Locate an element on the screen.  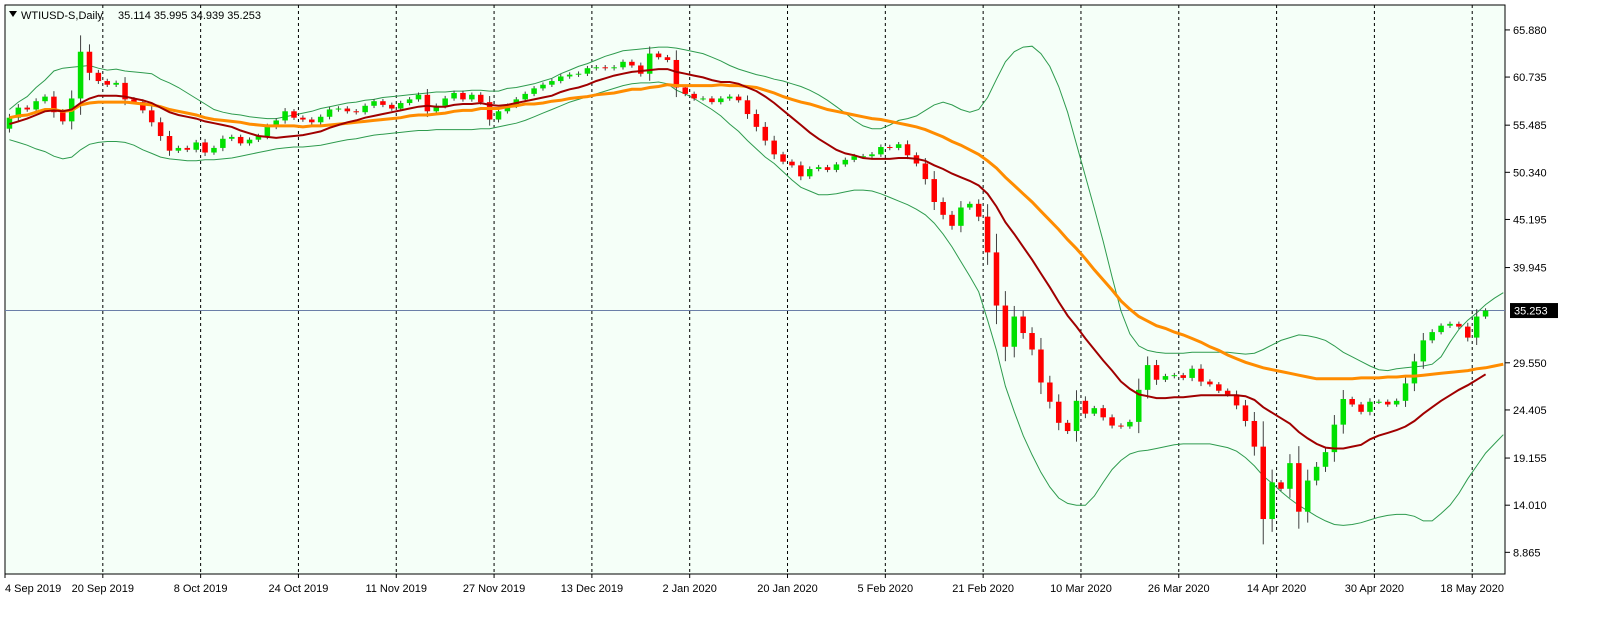
x-tick-label: 20 Sep 2019 is located at coordinates (103, 589).